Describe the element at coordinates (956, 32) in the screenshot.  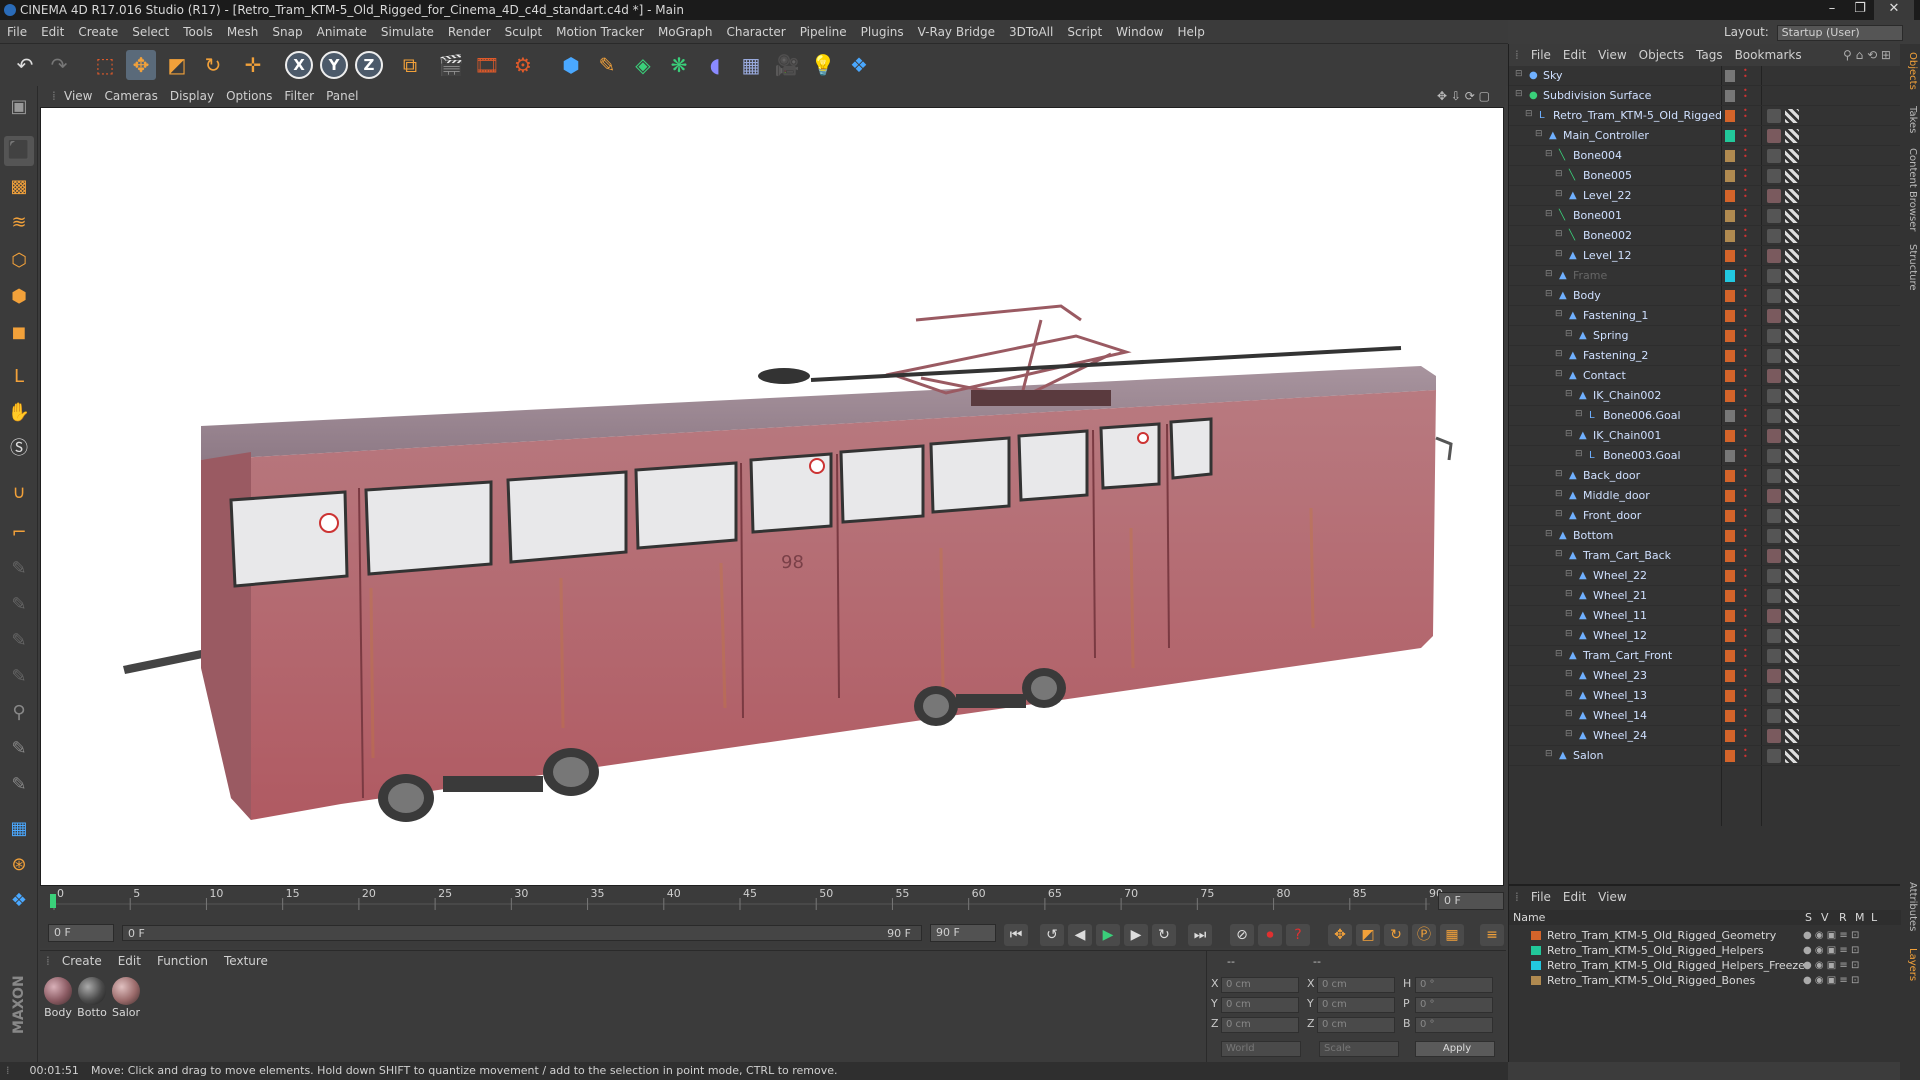
I see `menu-vray-bridge: V-Ray Bridge` at that location.